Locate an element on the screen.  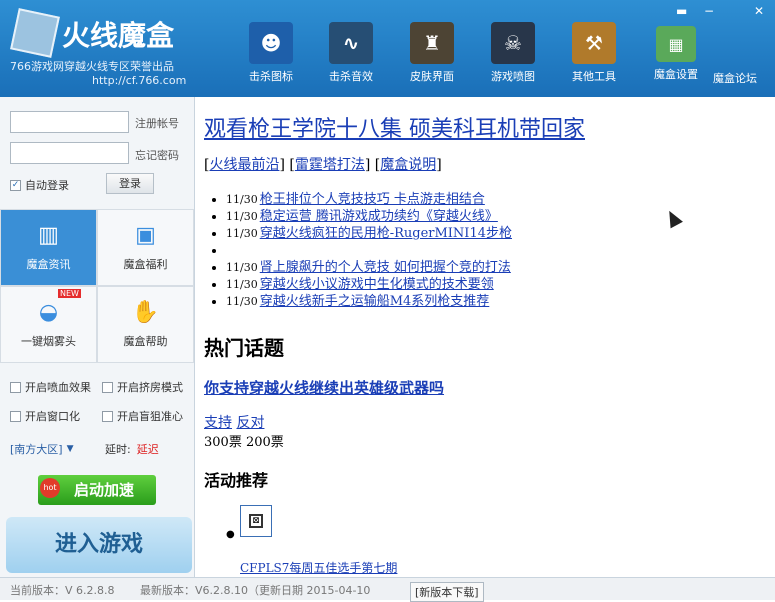
auto-login-checkbox: ✓ 自动登录 is located at coordinates (39, 185).